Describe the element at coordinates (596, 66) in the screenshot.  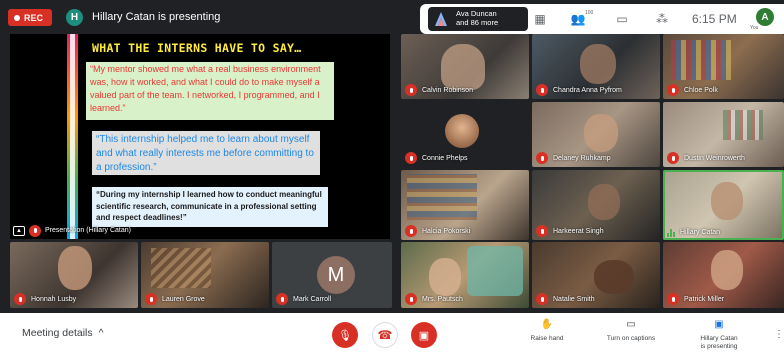
I see `participant-tile: Chandra Anna Pyfrom` at that location.